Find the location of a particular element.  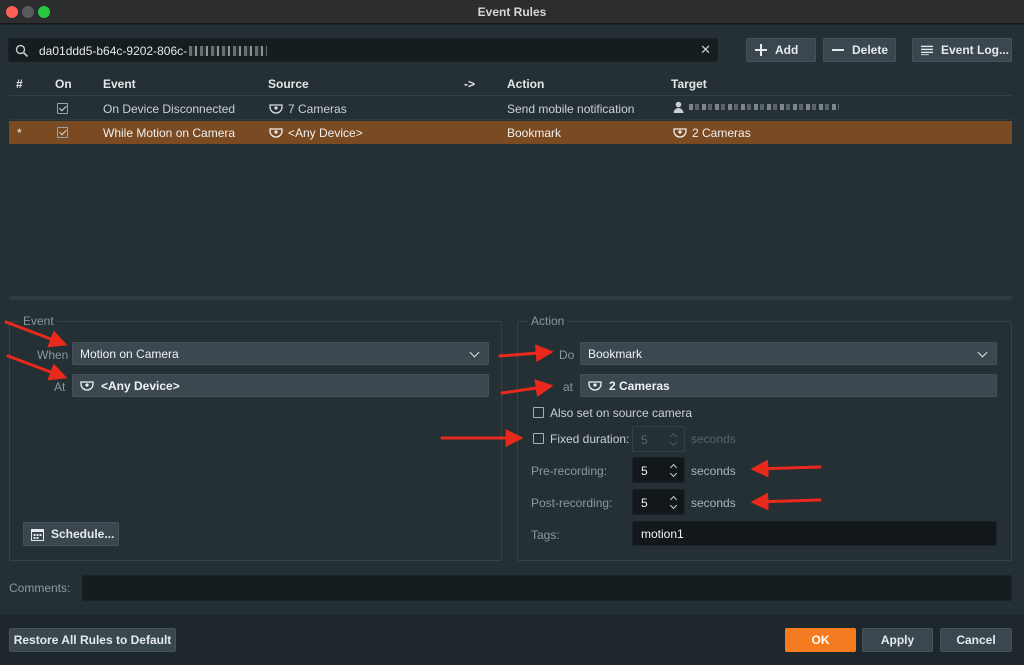

clear-search-icon: ✕ is located at coordinates (705, 50).